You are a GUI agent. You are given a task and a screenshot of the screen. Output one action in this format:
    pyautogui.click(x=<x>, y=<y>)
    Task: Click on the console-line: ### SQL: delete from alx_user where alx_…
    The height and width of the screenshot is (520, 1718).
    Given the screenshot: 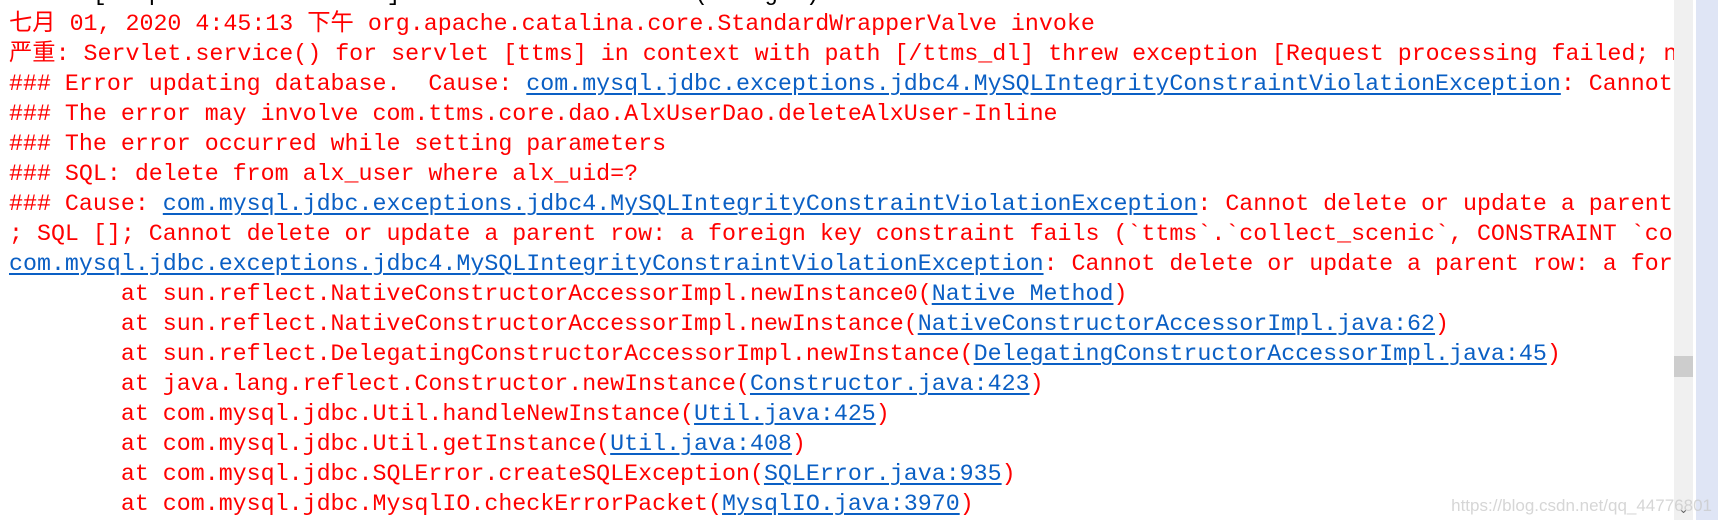 What is the action you would take?
    pyautogui.click(x=841, y=174)
    